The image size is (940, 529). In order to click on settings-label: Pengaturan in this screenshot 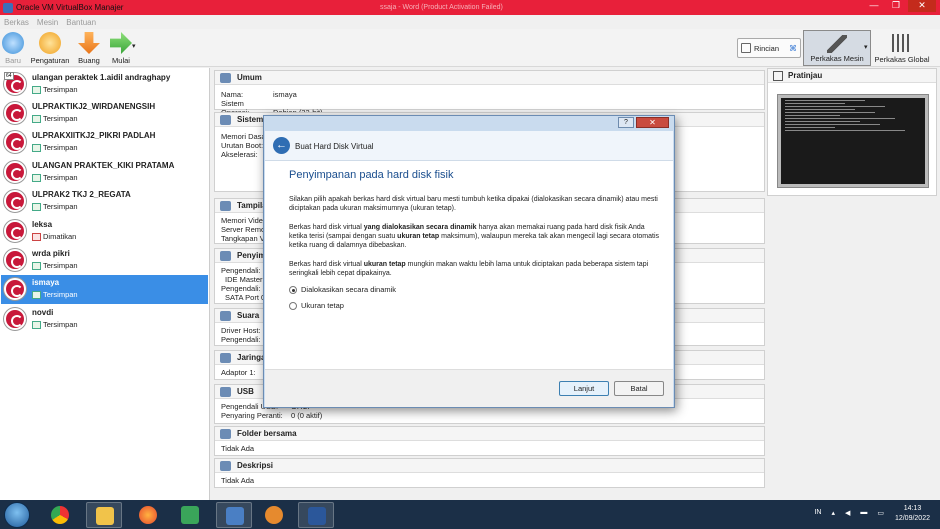, I will do `click(50, 60)`.